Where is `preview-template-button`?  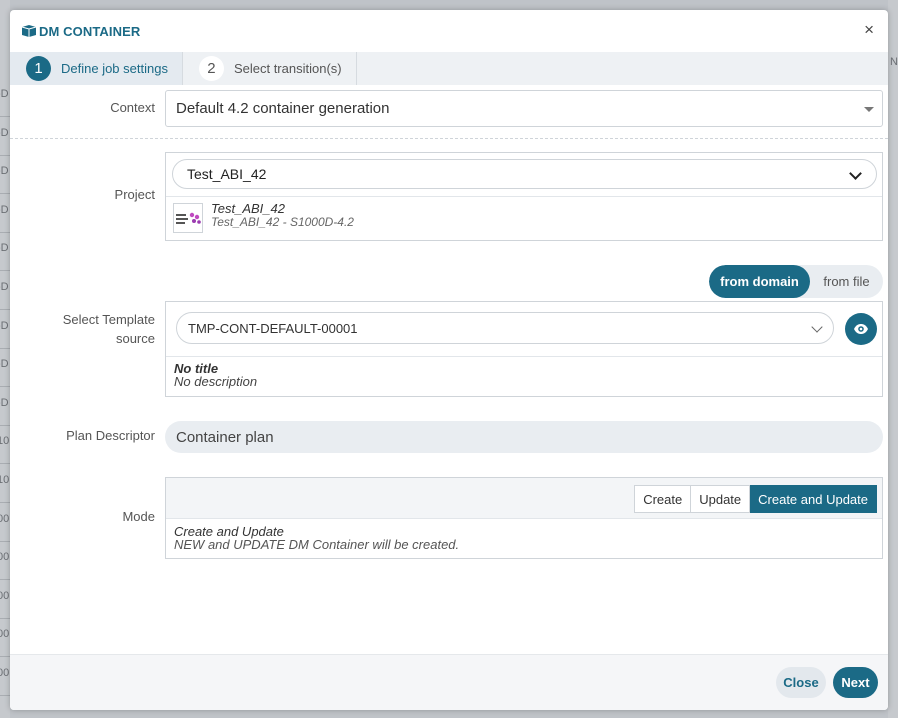
preview-template-button is located at coordinates (861, 329).